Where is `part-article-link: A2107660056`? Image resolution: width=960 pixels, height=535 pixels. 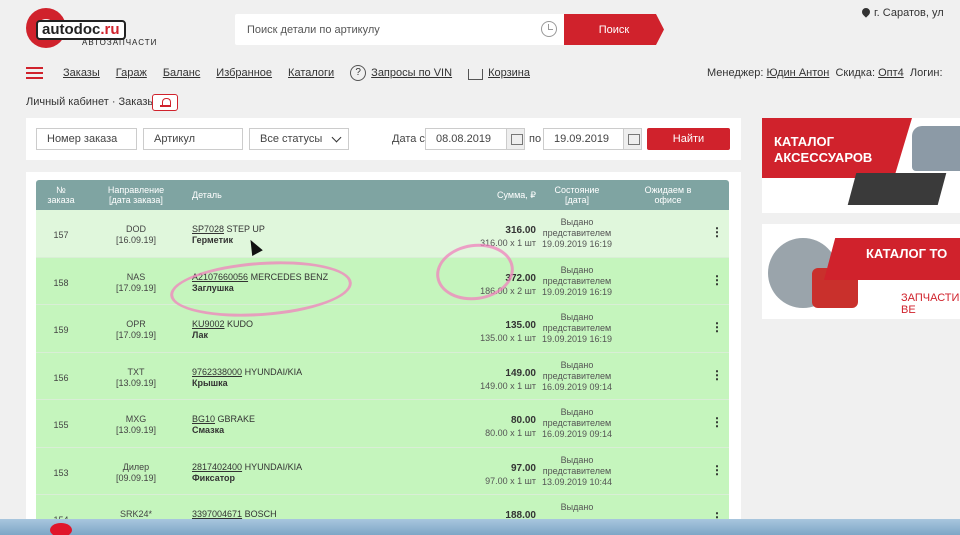
part-article-link: A2107660056 is located at coordinates (220, 277).